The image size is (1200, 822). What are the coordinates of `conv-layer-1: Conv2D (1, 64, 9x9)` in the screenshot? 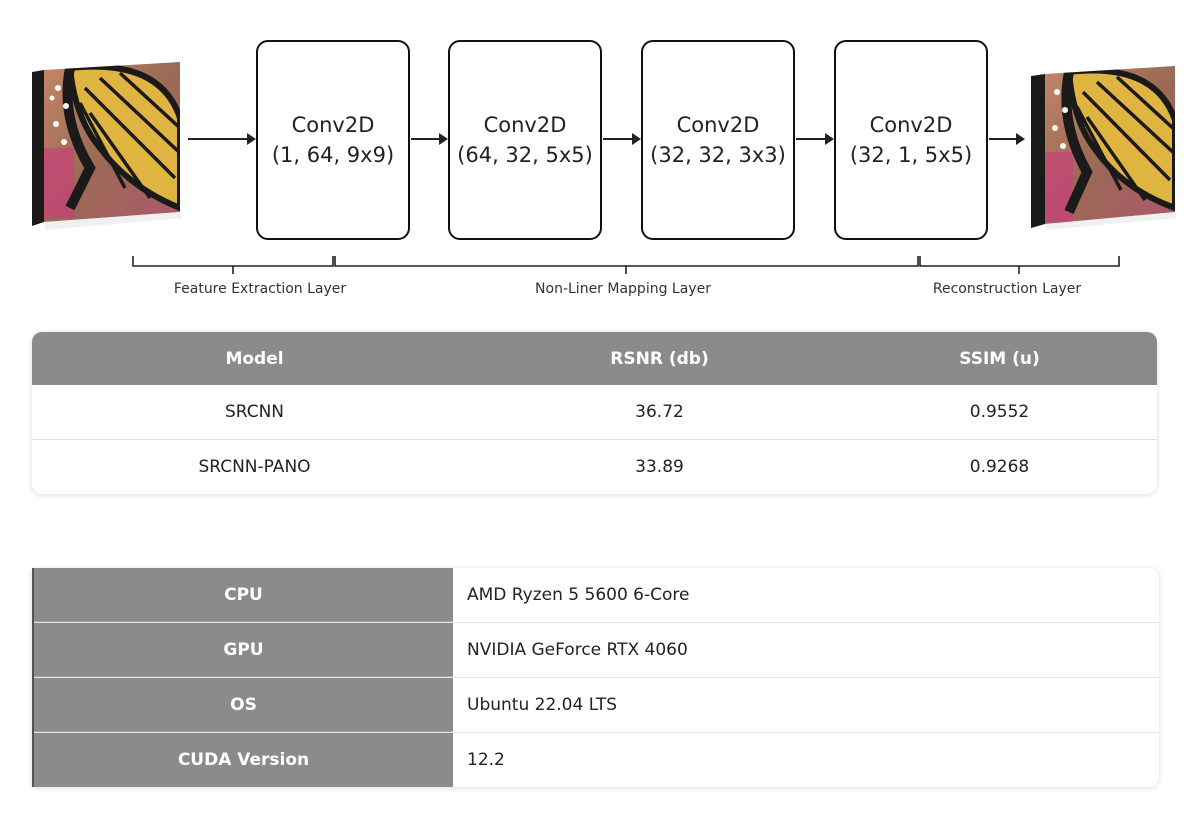 It's located at (333, 140).